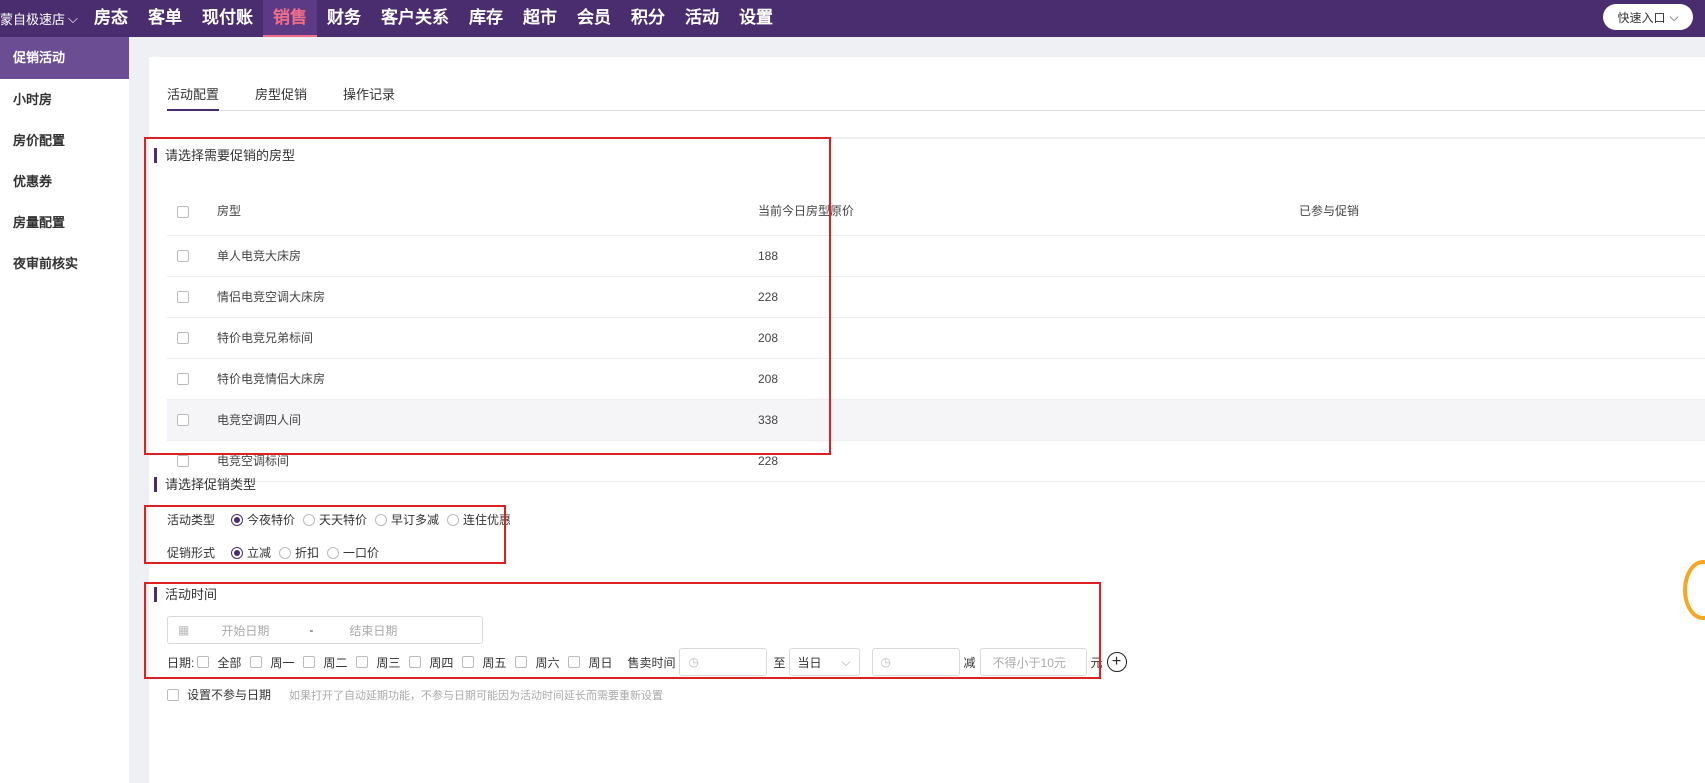 The width and height of the screenshot is (1705, 783). I want to click on nav-item-room-status: 房态, so click(111, 18).